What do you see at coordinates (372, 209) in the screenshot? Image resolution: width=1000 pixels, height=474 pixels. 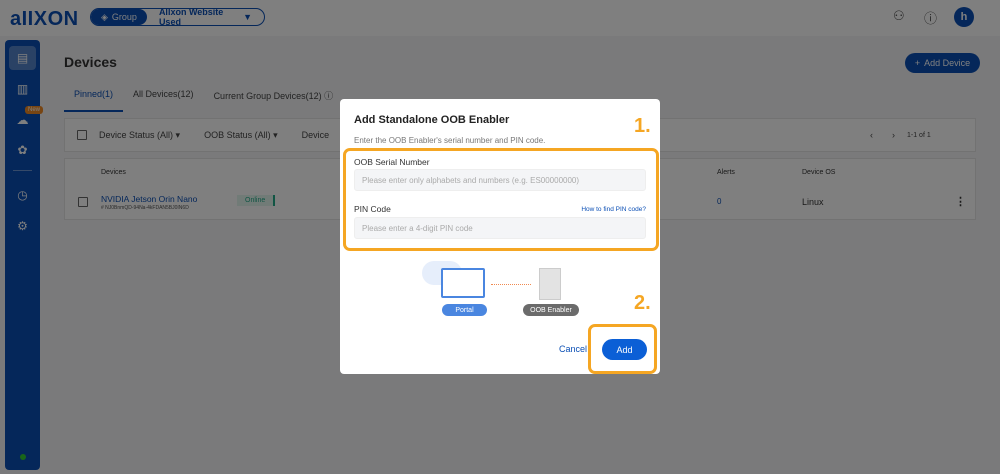 I see `pin-label: PIN Code` at bounding box center [372, 209].